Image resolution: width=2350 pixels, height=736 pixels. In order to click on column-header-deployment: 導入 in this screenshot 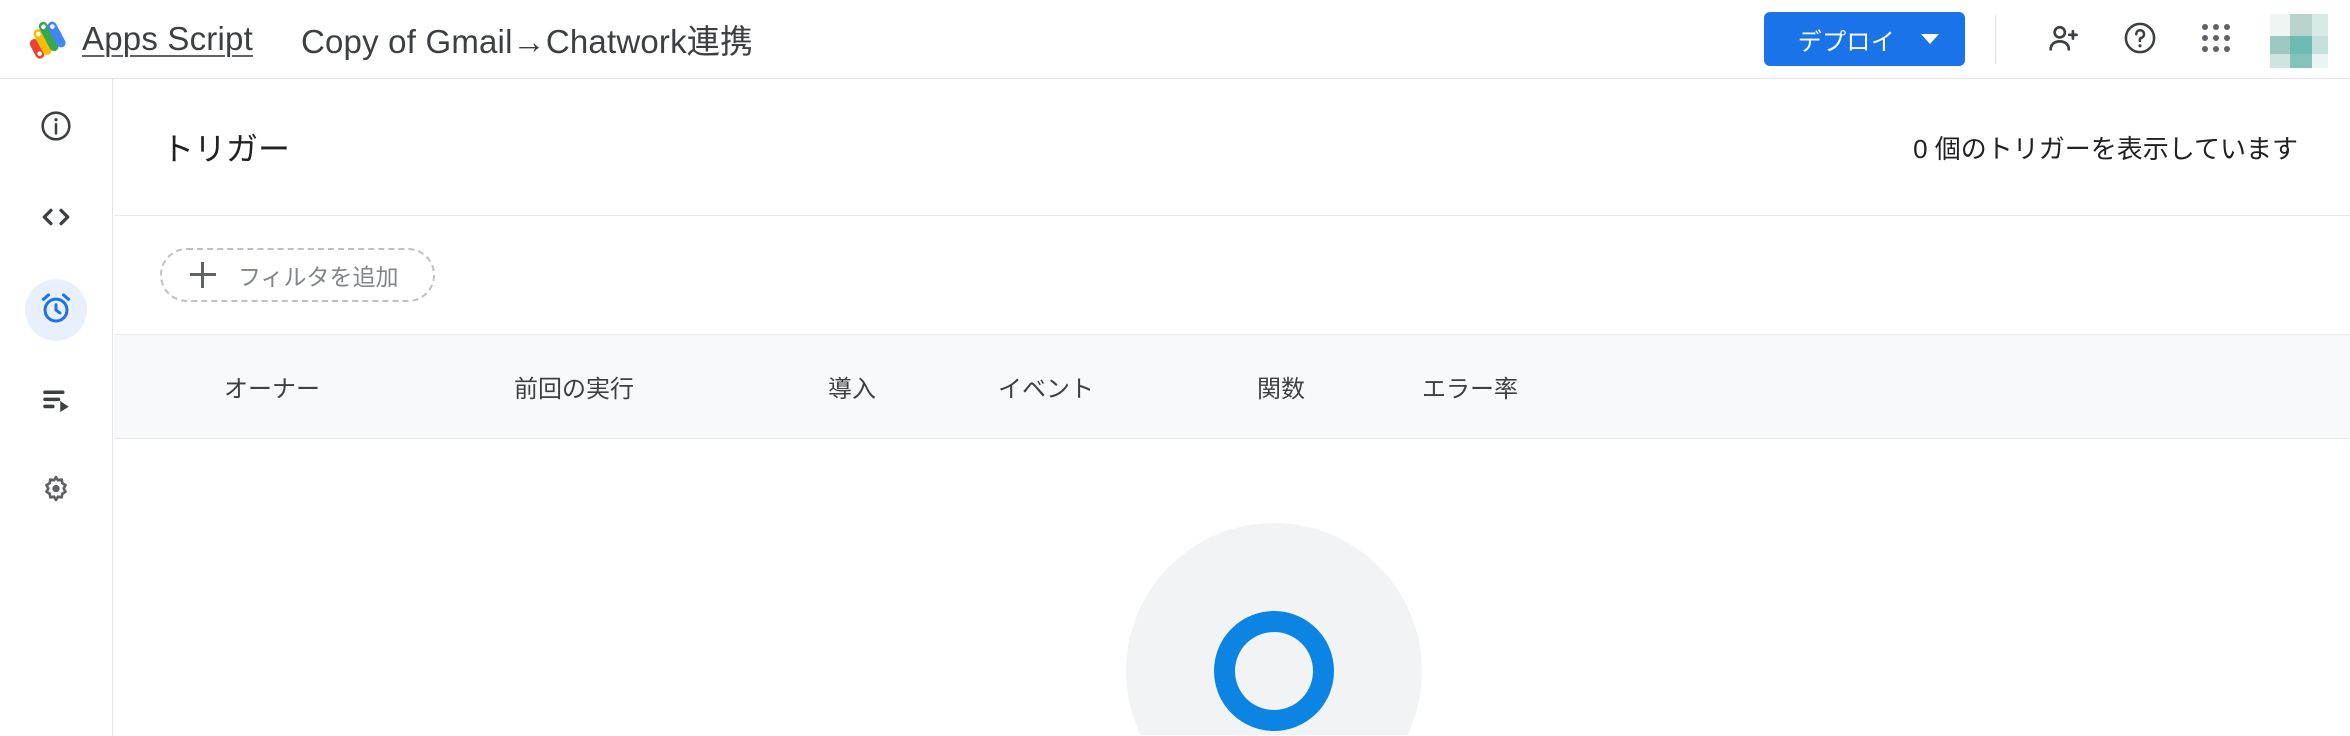, I will do `click(852, 386)`.